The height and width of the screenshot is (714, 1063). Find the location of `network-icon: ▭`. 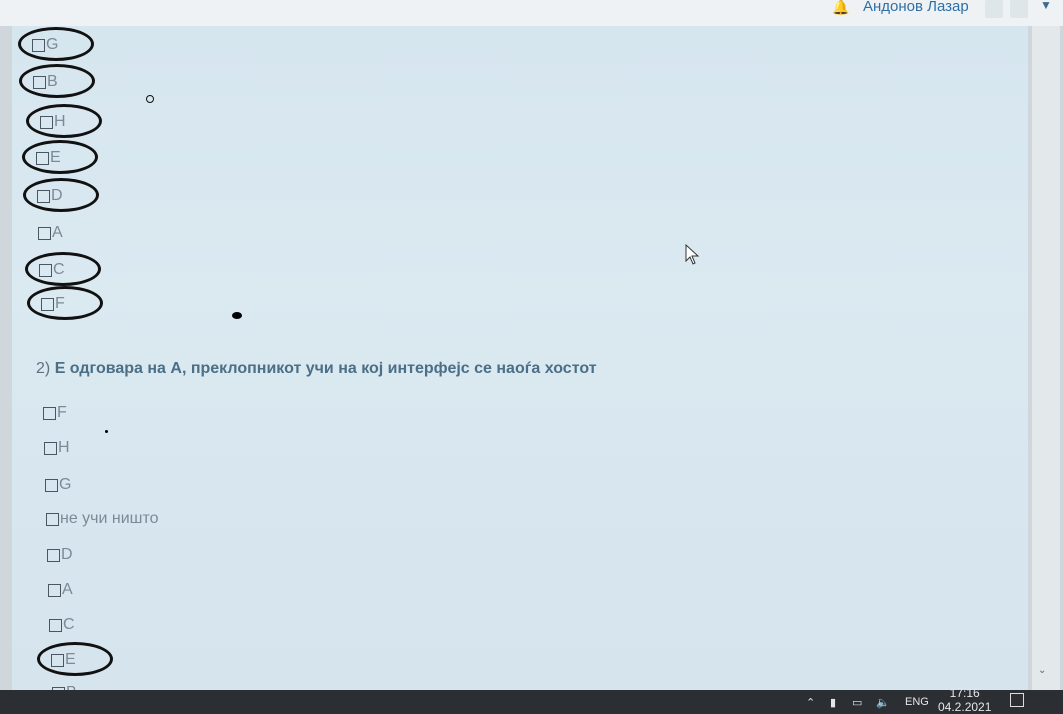

network-icon: ▭ is located at coordinates (857, 702).